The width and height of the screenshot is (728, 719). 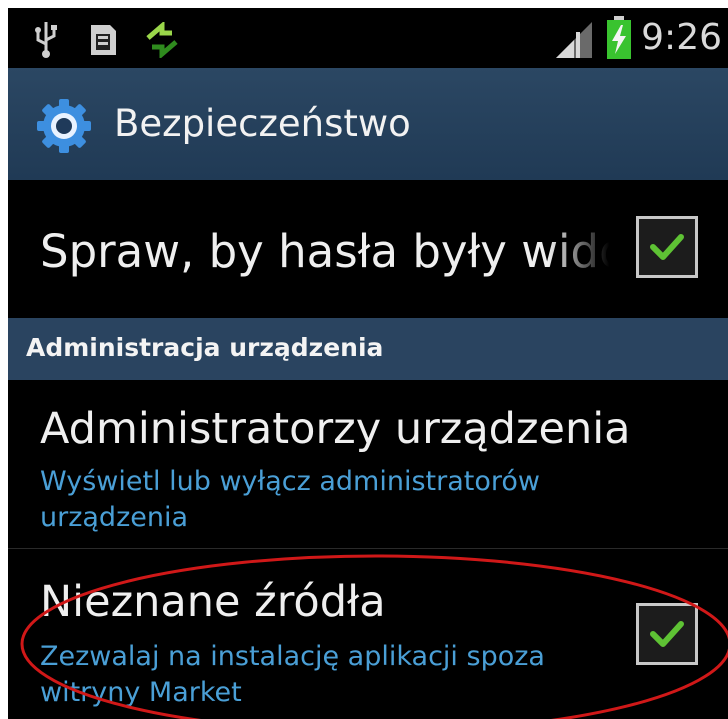 I want to click on section-header: Administracja urządzenia, so click(x=368, y=349).